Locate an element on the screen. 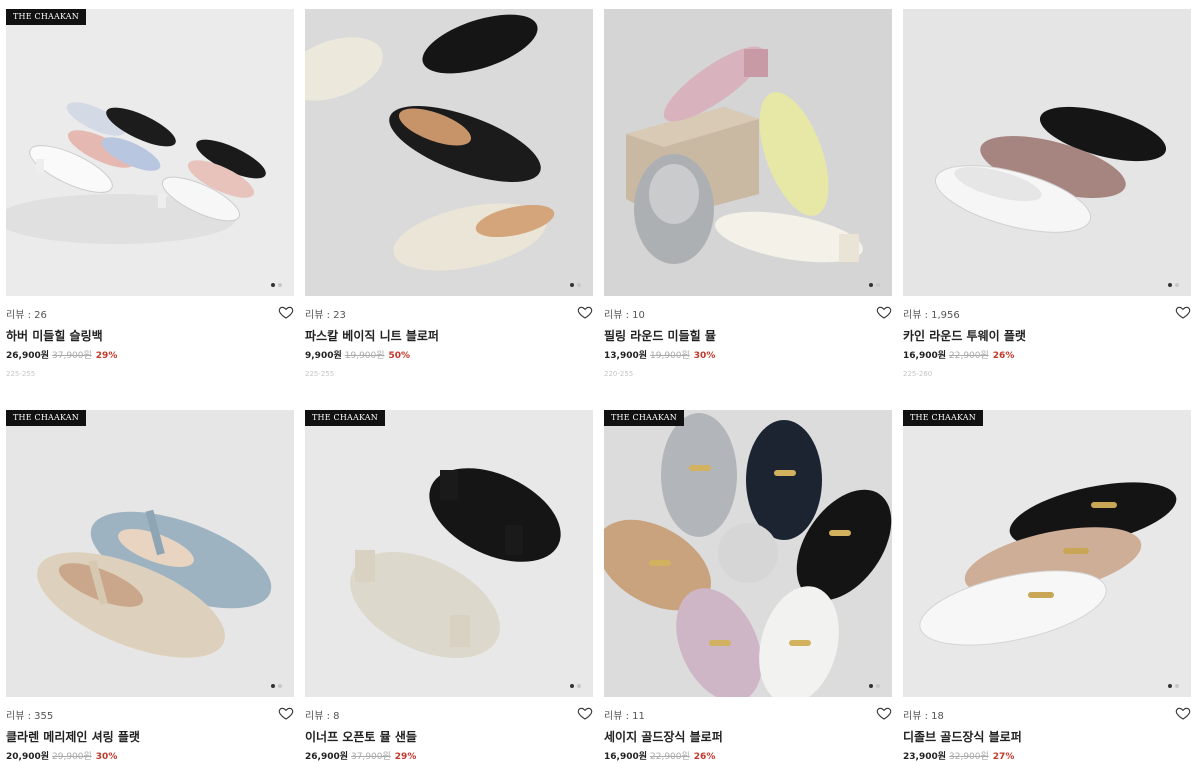 This screenshot has width=1200, height=763. sale-price: 26,900원 is located at coordinates (28, 356).